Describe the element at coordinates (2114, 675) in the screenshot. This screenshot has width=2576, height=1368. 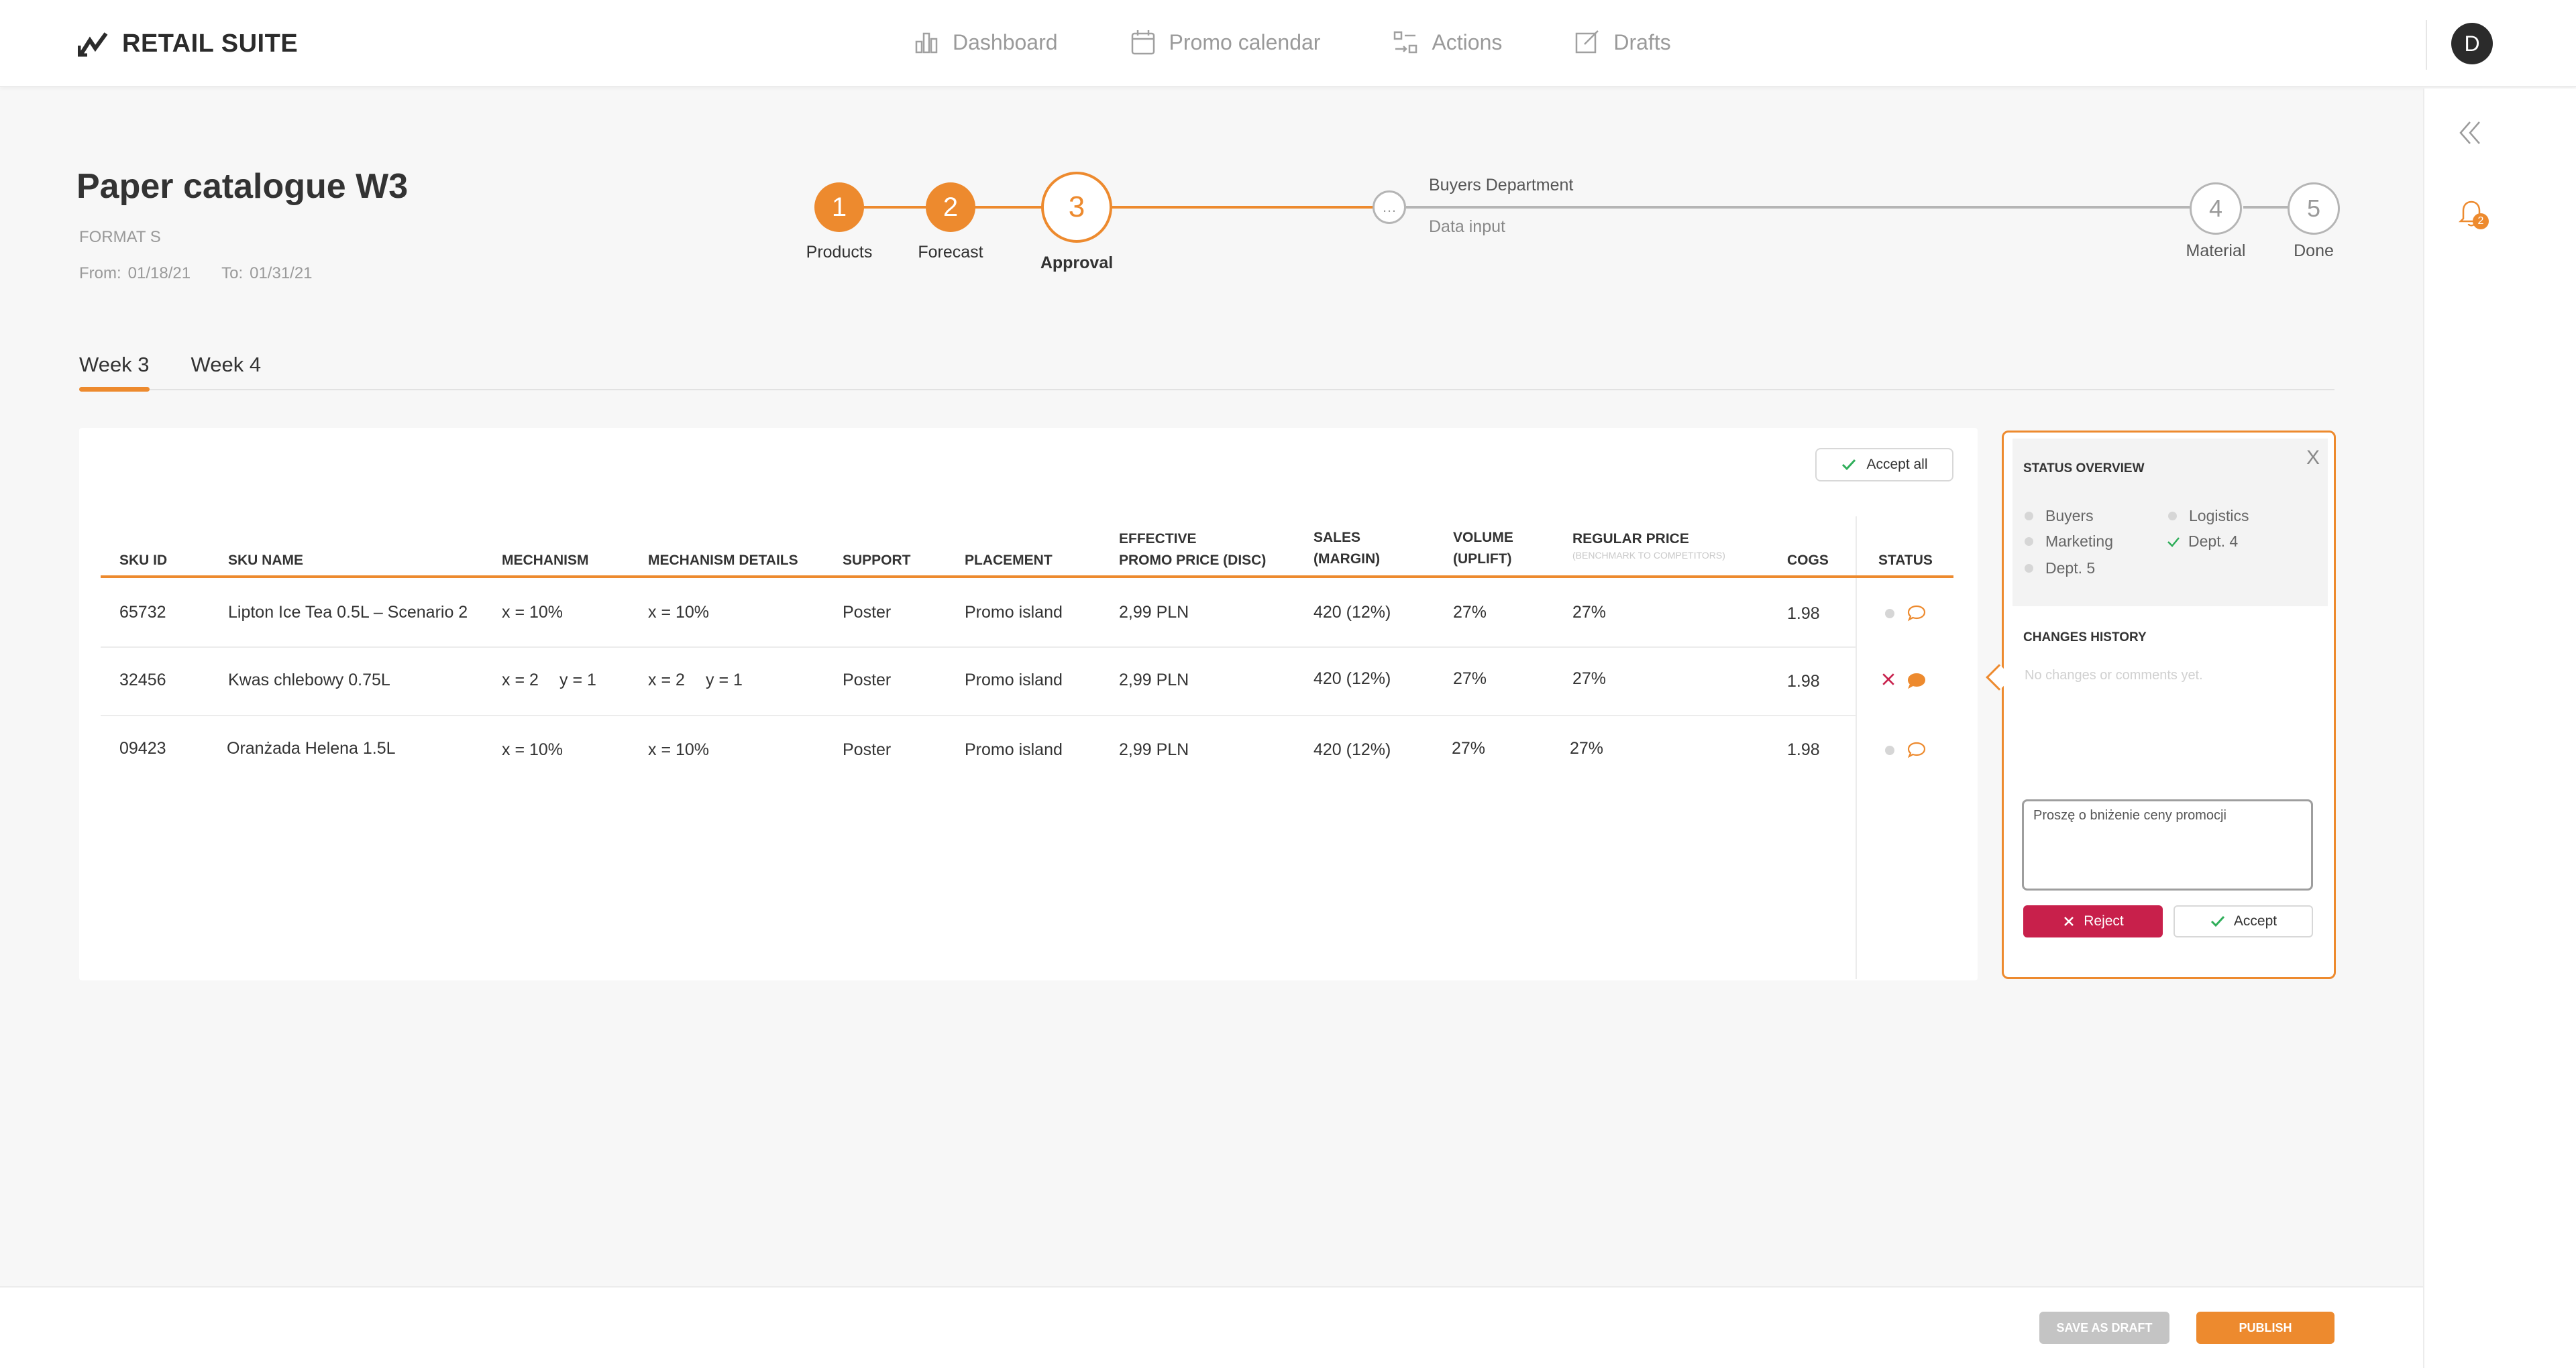
I see `no-changes-text: No changes or comments yet.` at that location.